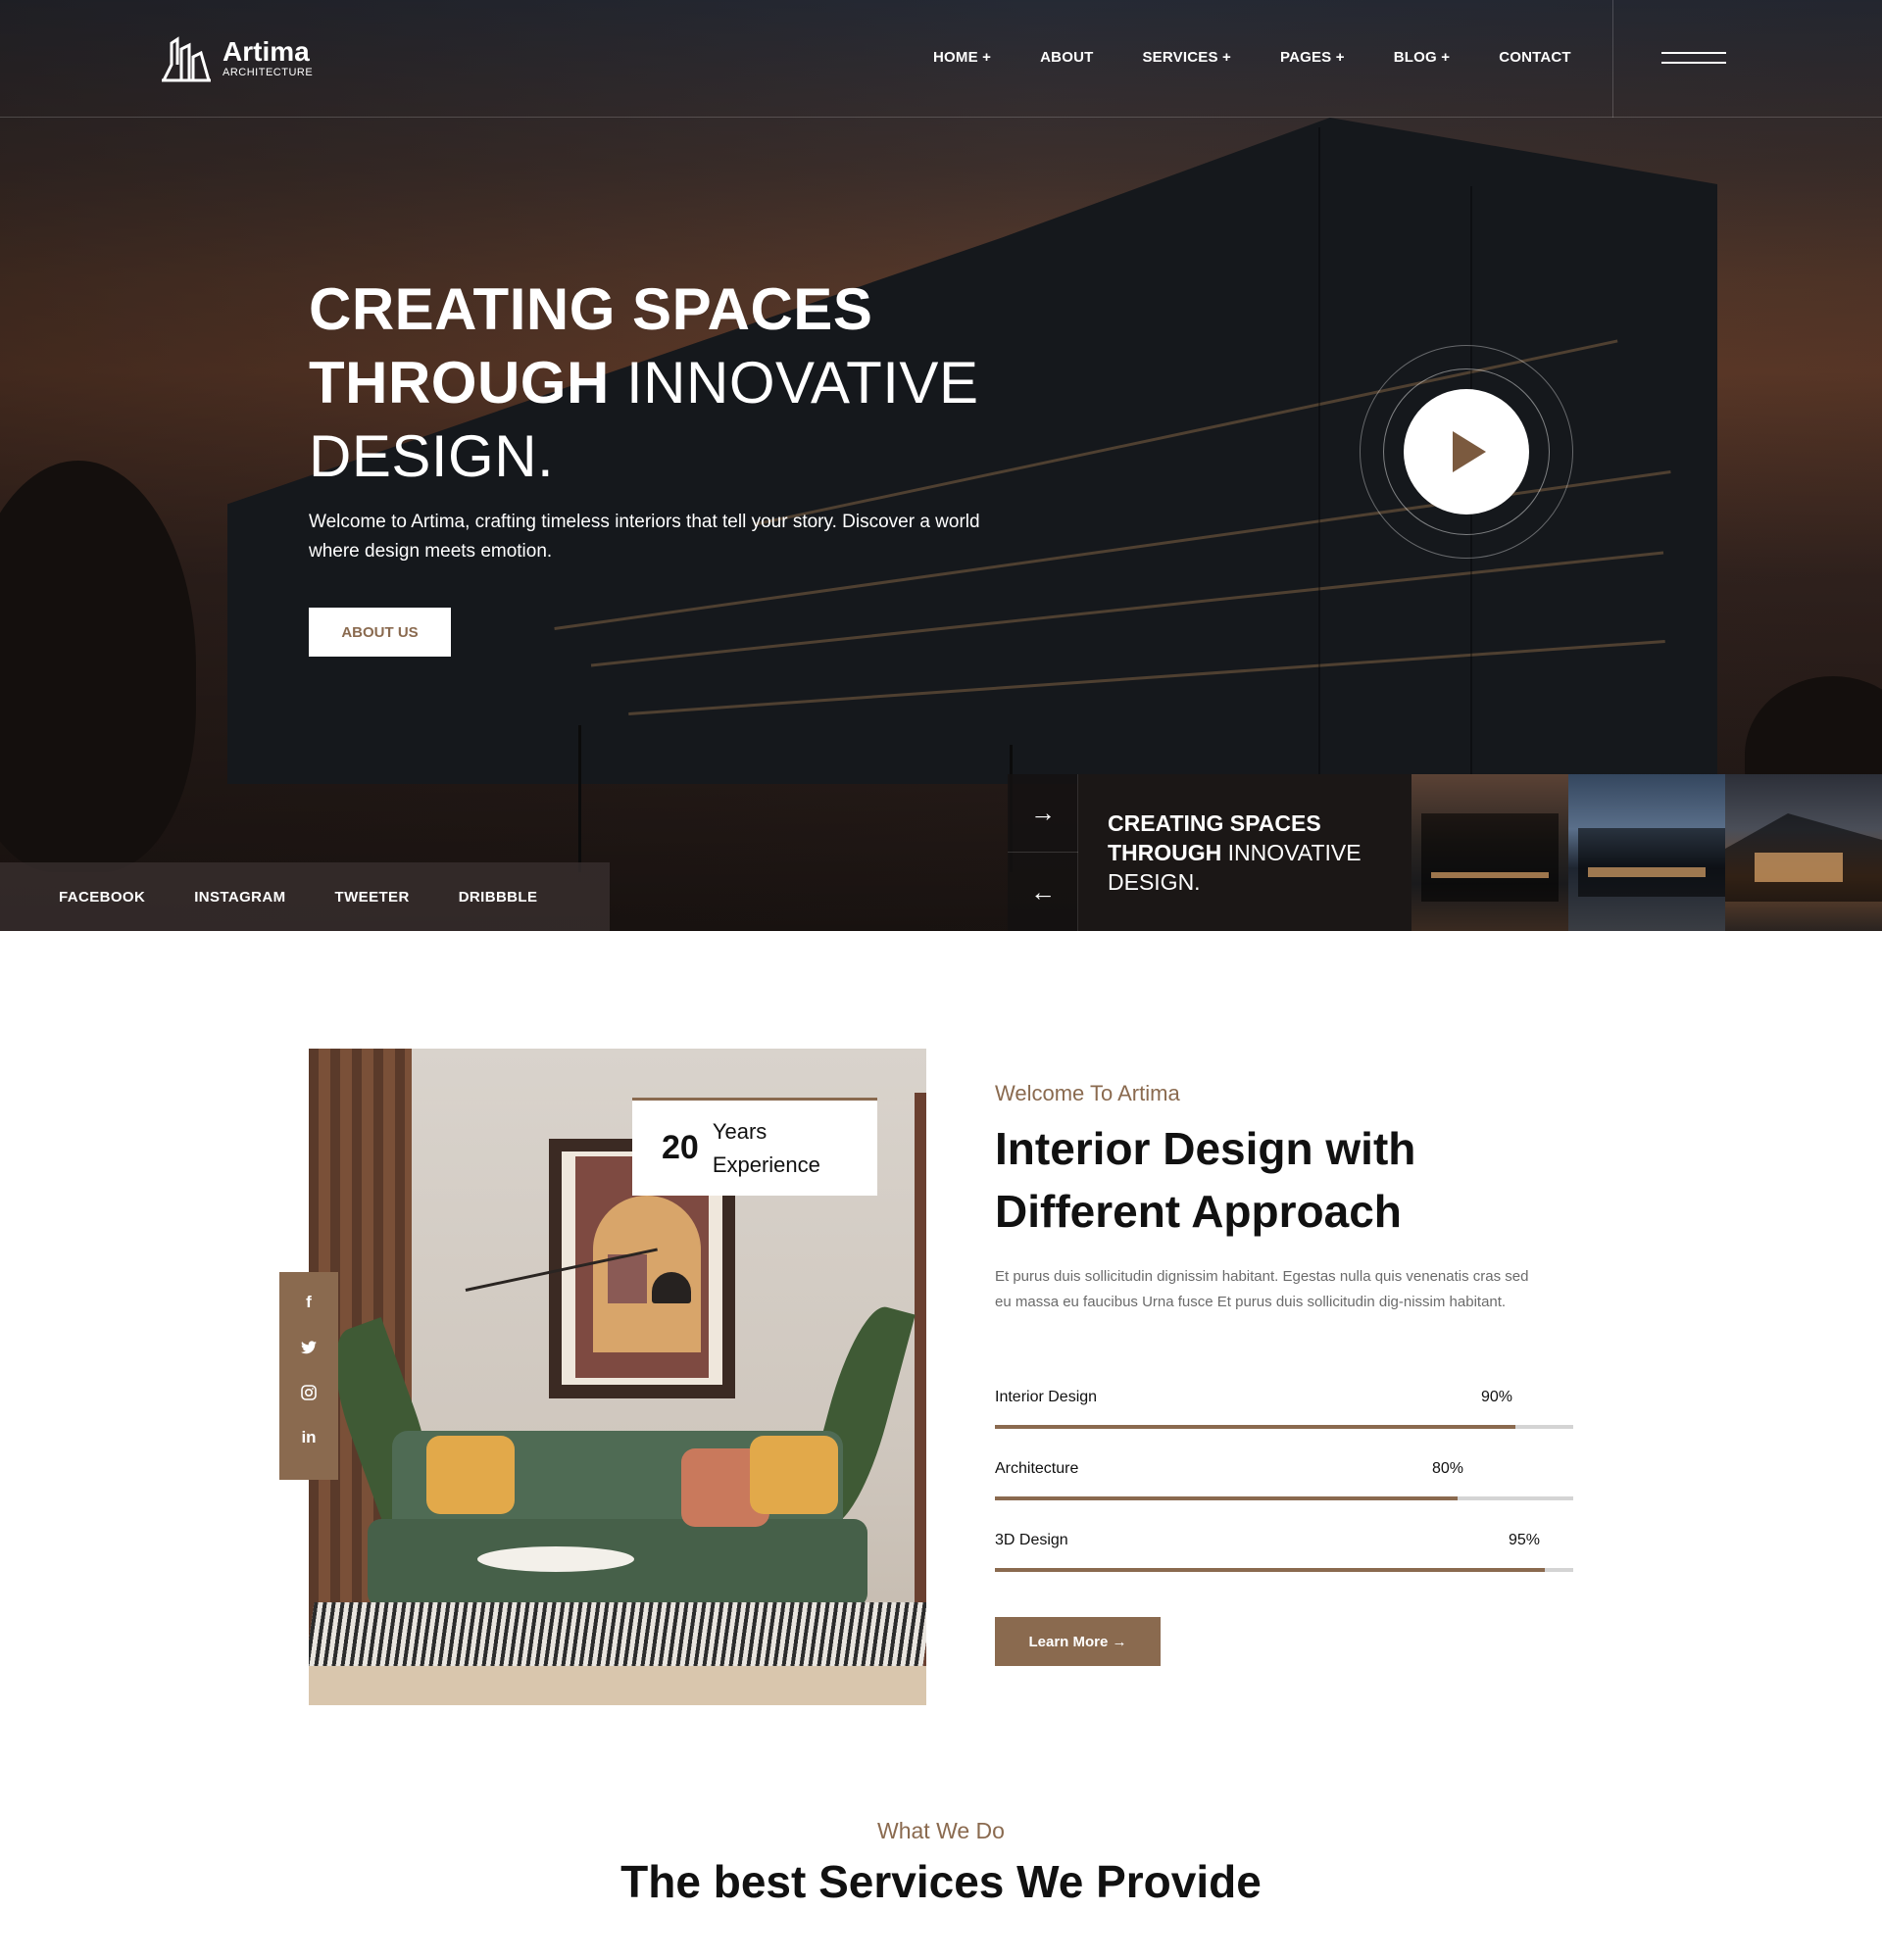 The height and width of the screenshot is (1960, 1882). I want to click on tree-silhouette, so click(98, 666).